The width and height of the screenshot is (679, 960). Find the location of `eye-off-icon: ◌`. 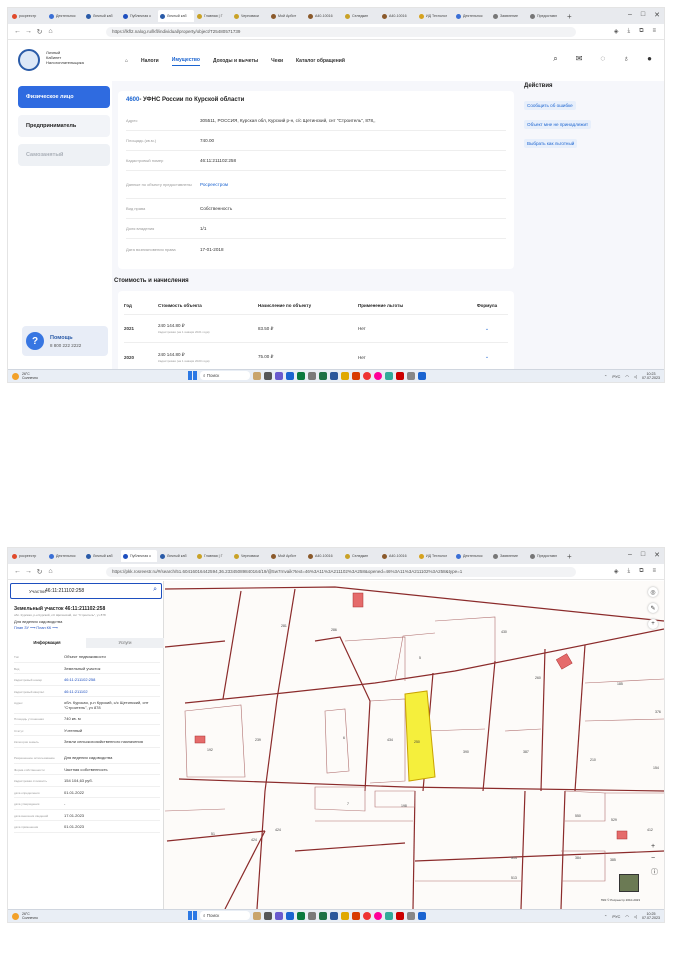

eye-off-icon: ◌ is located at coordinates (602, 59).